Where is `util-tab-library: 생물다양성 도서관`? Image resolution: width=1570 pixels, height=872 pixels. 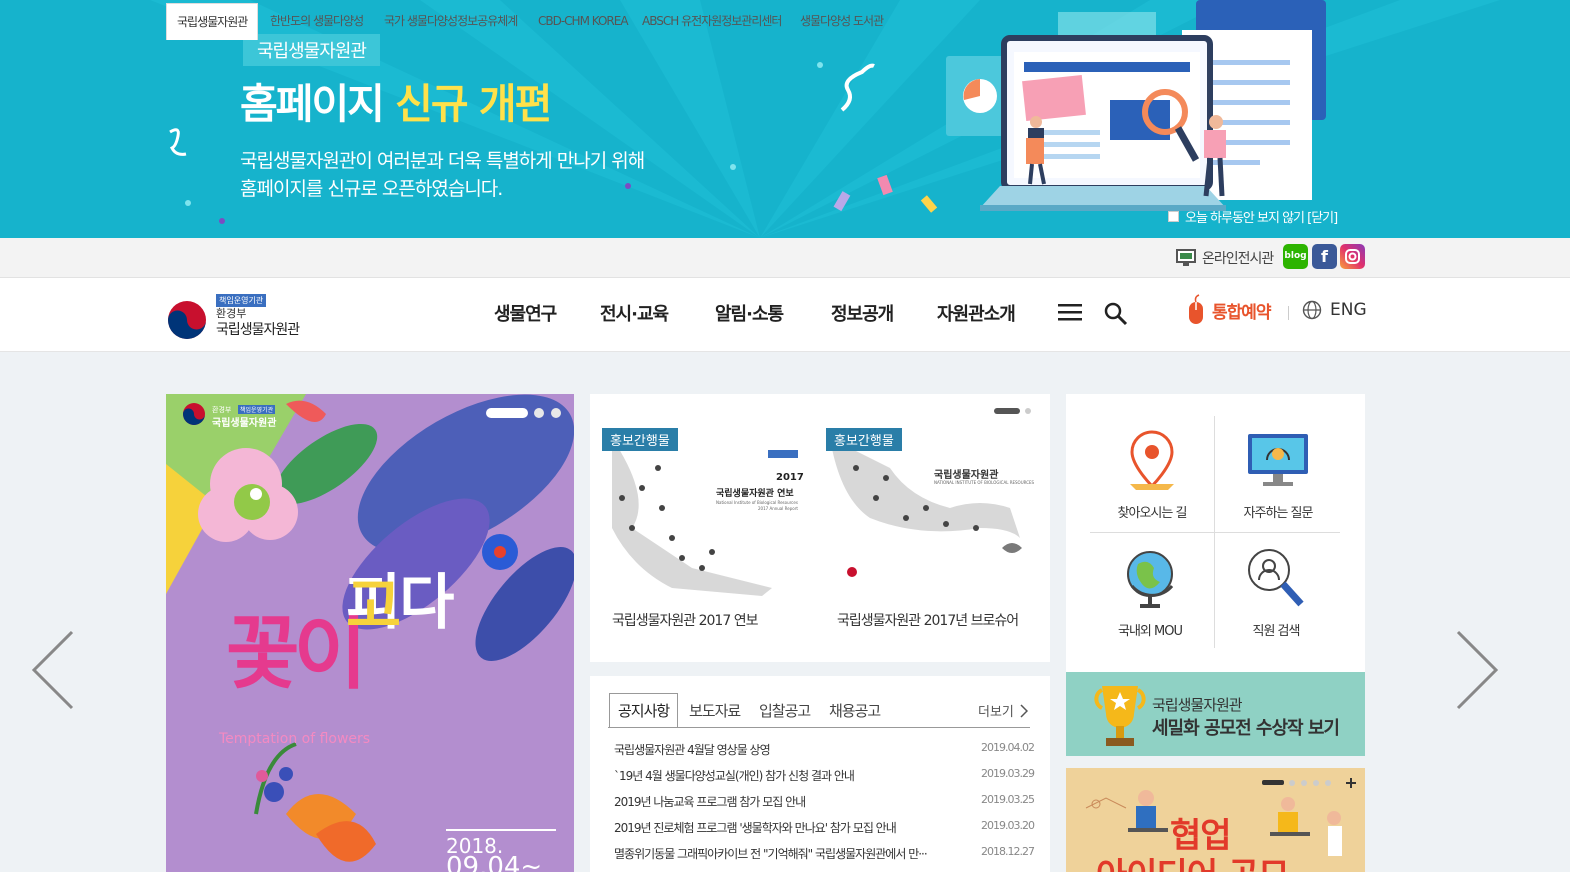
util-tab-library: 생물다양성 도서관 is located at coordinates (842, 21).